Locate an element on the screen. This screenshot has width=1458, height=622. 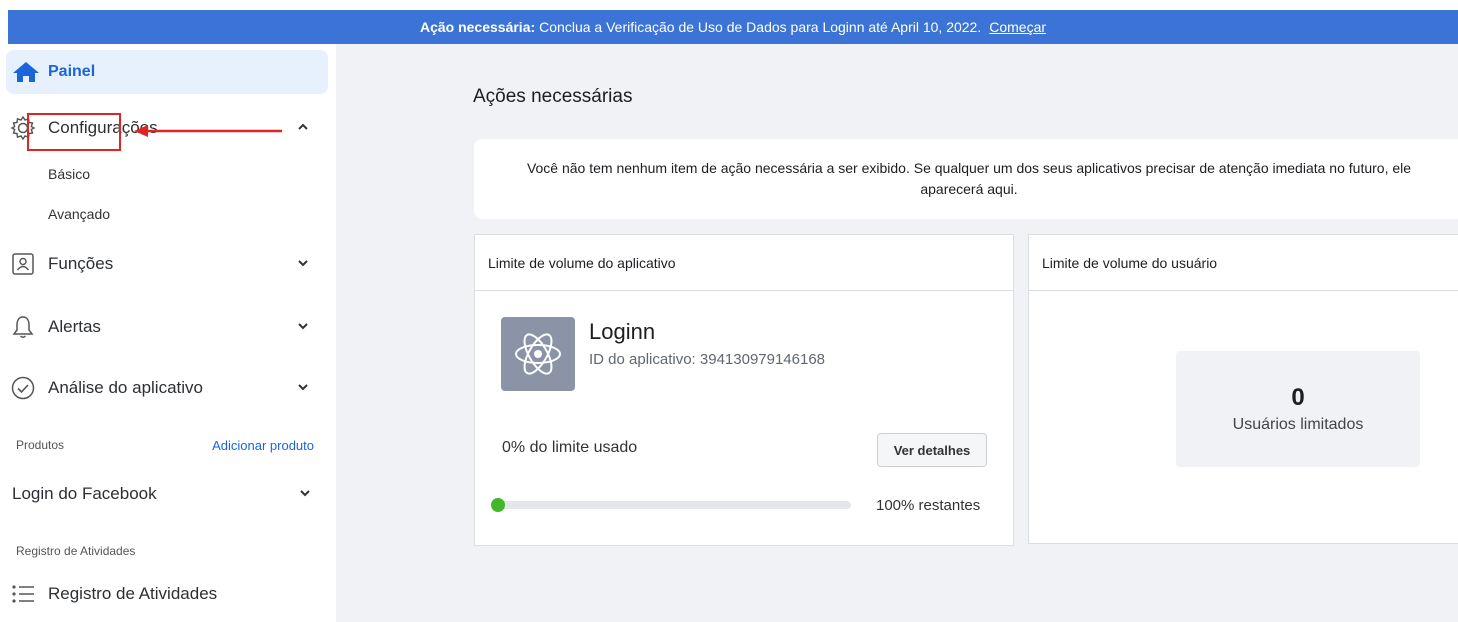
sidebar-item-label: Painel is located at coordinates (72, 71).